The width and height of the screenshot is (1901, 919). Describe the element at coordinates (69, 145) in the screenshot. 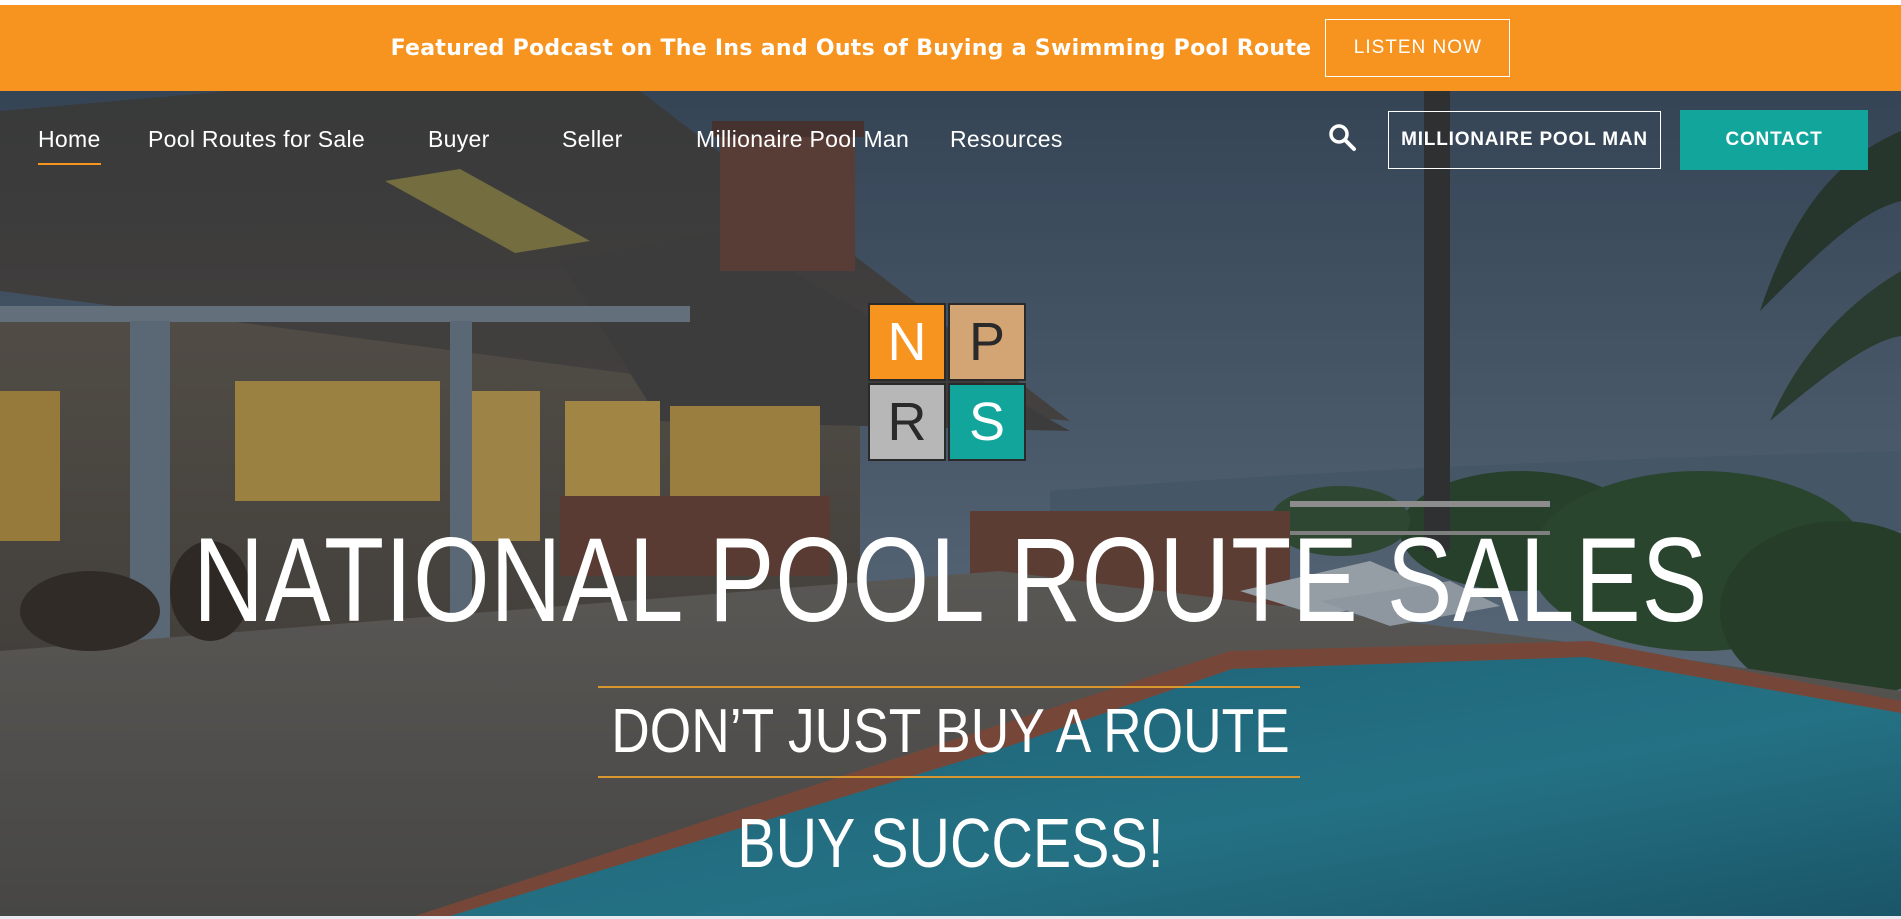

I see `nav-item-home: Home` at that location.